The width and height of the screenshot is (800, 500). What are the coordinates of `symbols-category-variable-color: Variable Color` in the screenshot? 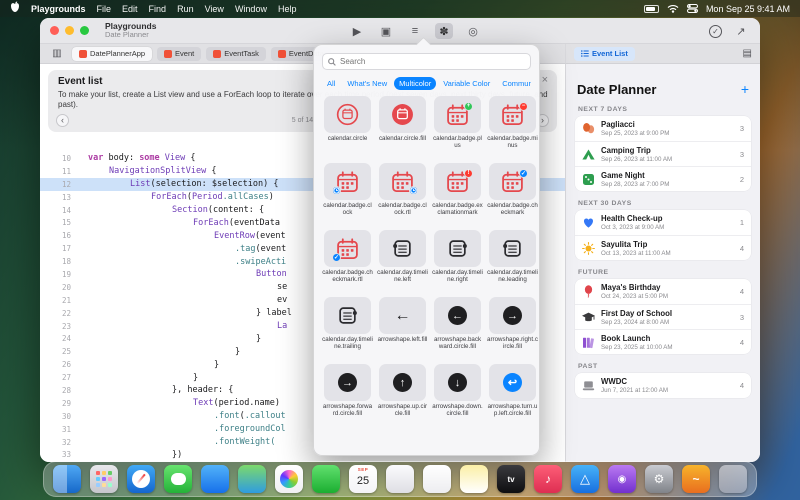 It's located at (466, 83).